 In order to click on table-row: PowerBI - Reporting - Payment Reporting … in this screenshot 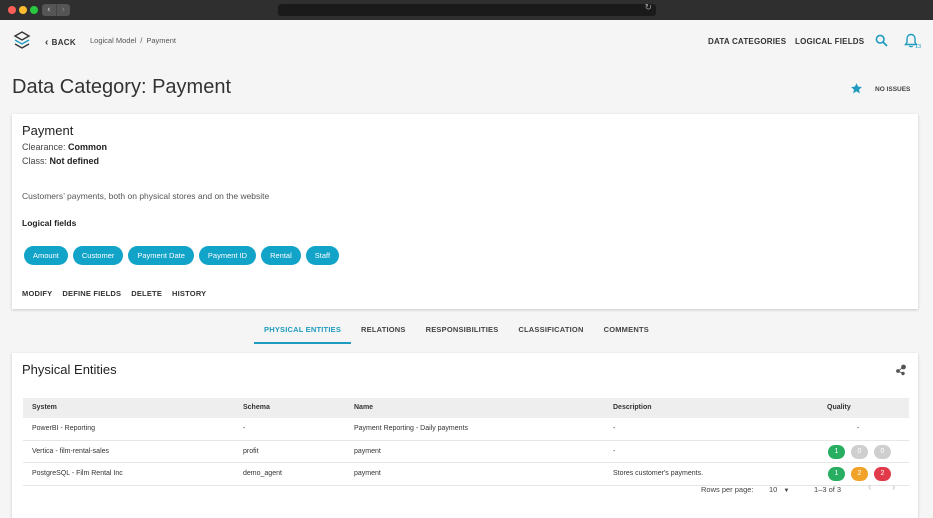, I will do `click(466, 429)`.